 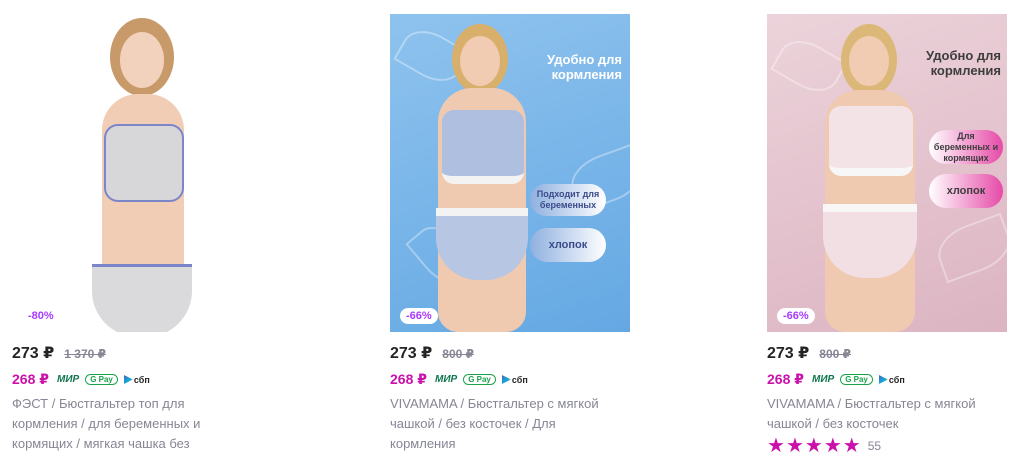 What do you see at coordinates (966, 147) in the screenshot?
I see `feature-pill: Для беременных и кормящих` at bounding box center [966, 147].